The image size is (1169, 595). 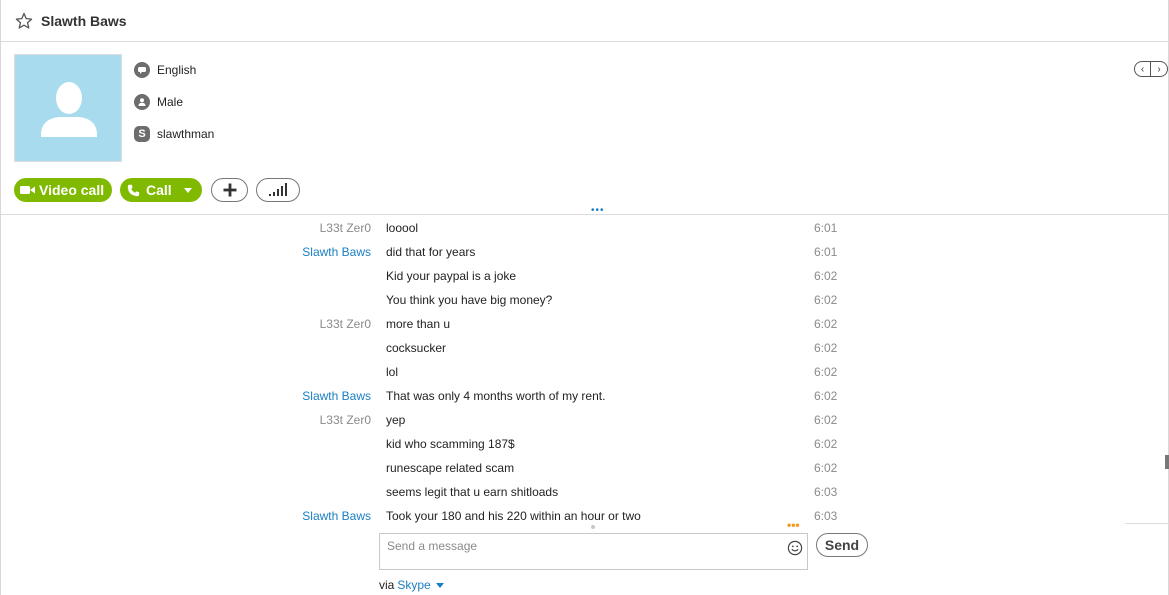 What do you see at coordinates (1147, 523) in the screenshot?
I see `divider` at bounding box center [1147, 523].